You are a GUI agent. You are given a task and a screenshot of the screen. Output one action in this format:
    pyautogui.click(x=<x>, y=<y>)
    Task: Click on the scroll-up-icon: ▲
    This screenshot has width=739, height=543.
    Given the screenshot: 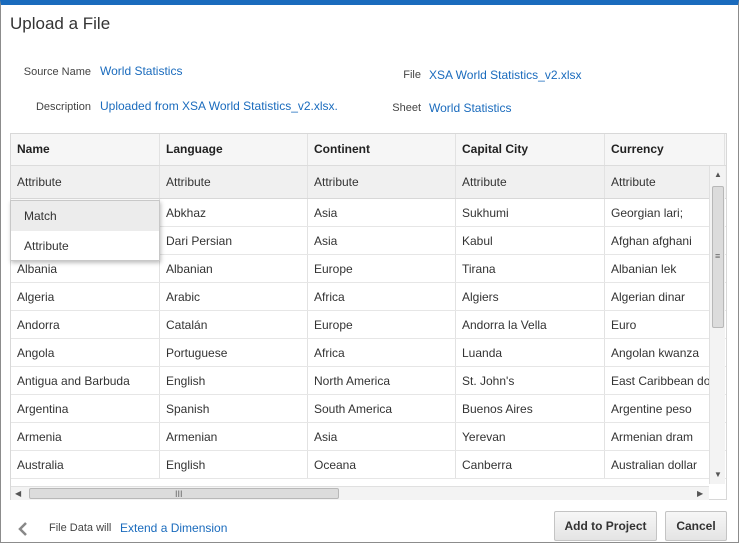 What is the action you would take?
    pyautogui.click(x=718, y=175)
    